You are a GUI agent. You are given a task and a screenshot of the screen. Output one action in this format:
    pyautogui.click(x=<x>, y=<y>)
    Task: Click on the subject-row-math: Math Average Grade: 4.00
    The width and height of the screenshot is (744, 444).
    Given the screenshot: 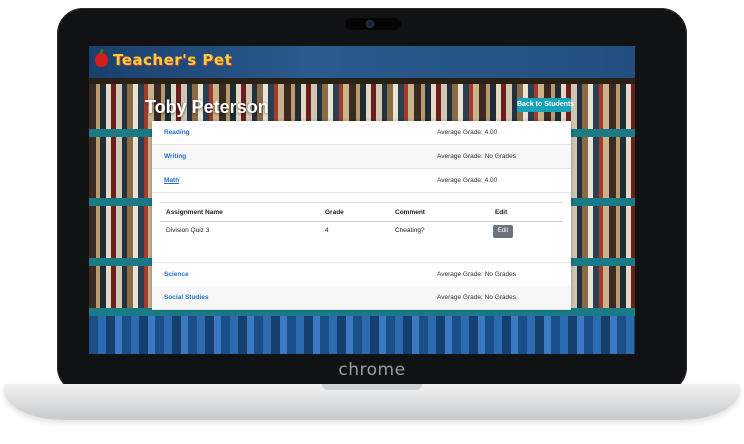 What is the action you would take?
    pyautogui.click(x=361, y=181)
    